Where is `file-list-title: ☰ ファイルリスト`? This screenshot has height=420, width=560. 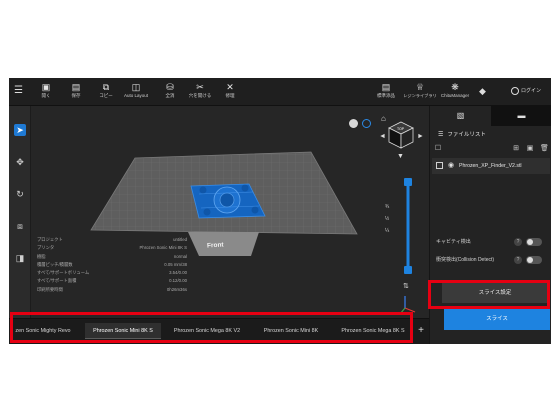
file-list-title: ☰ ファイルリスト is located at coordinates (462, 135).